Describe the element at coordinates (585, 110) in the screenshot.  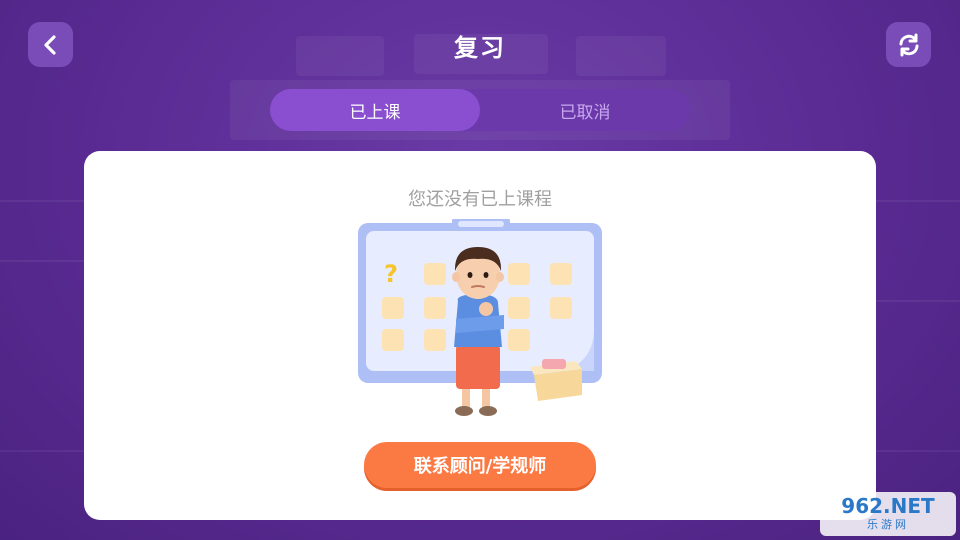
I see `tab-cancelled: 已取消` at that location.